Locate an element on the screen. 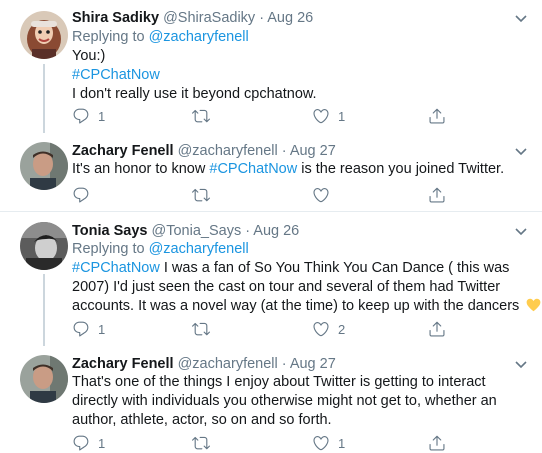 The image size is (542, 453). tweet-actions is located at coordinates (302, 195).